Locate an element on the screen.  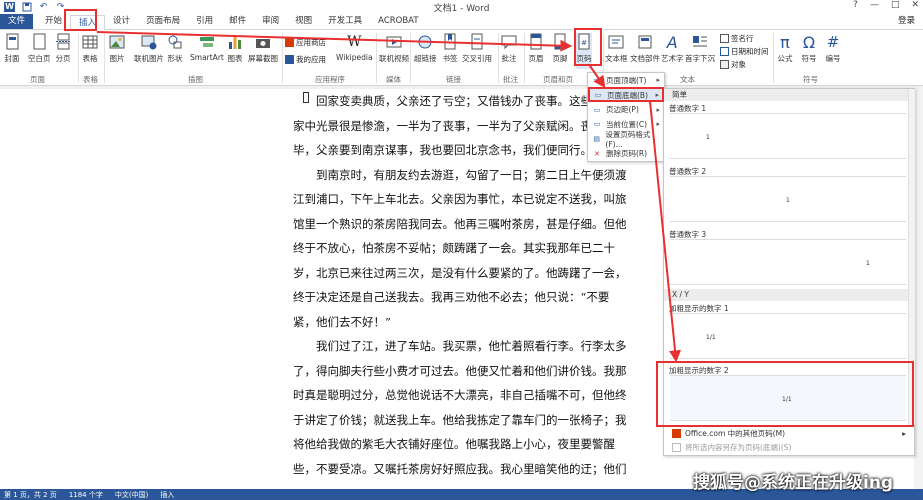
group-label-comments: 批注 is located at coordinates (510, 79).